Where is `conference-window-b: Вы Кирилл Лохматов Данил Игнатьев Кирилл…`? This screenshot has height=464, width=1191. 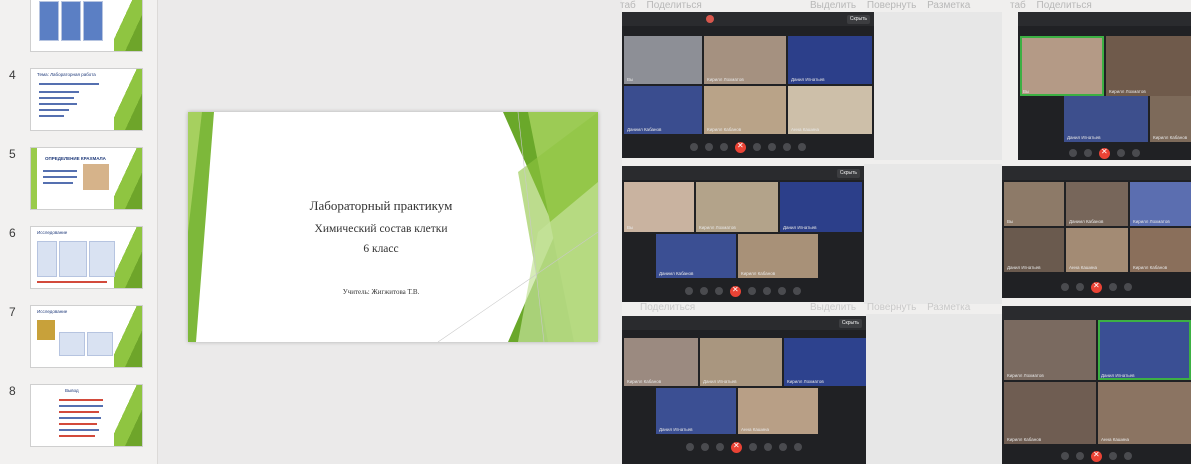
conference-window-b: Вы Кирилл Лохматов Данил Игнатьев Кирилл… is located at coordinates (1104, 86).